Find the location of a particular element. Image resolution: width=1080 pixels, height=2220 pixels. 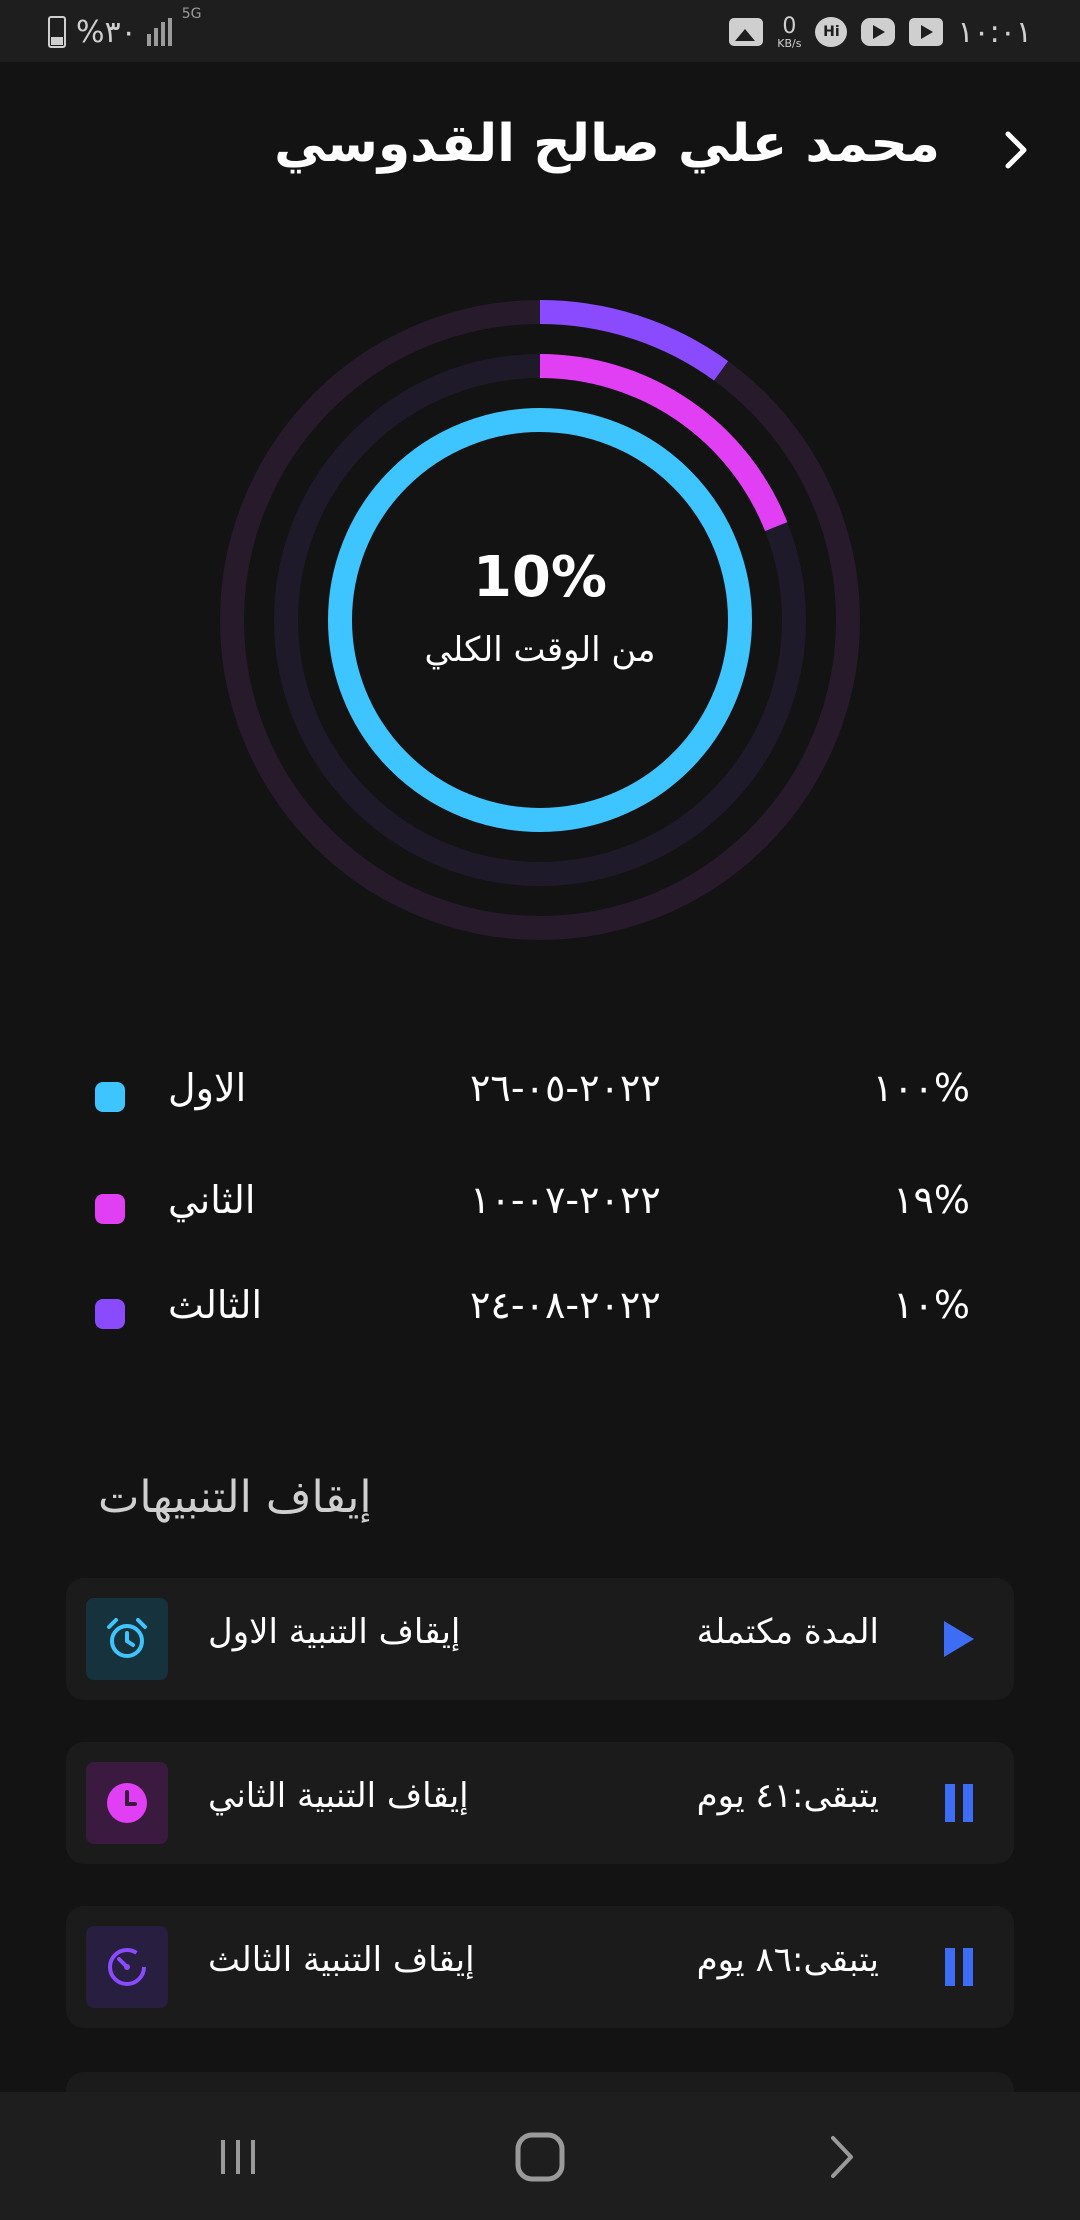

legend-date: ٢٠٢٢-٠٥-٢٦ is located at coordinates (565, 1088).